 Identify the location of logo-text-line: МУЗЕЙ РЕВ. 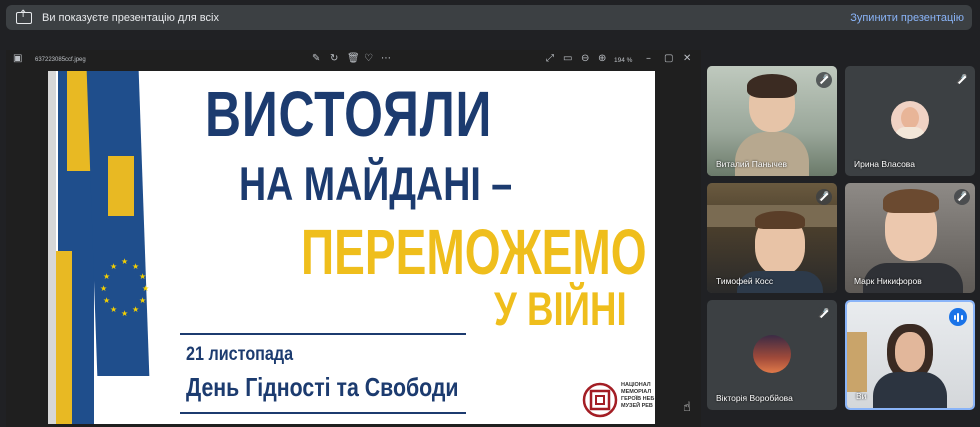
(637, 406).